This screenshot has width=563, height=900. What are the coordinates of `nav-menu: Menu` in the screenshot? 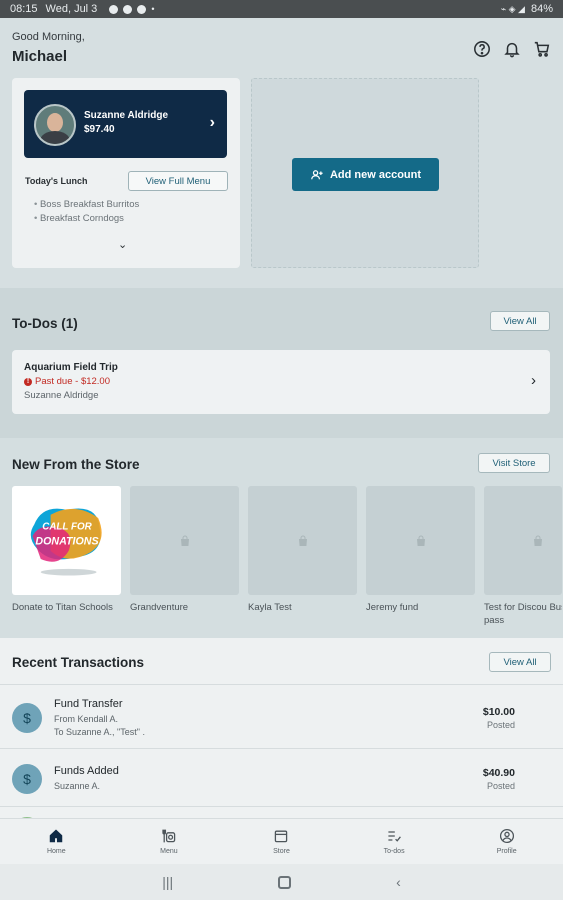 It's located at (169, 841).